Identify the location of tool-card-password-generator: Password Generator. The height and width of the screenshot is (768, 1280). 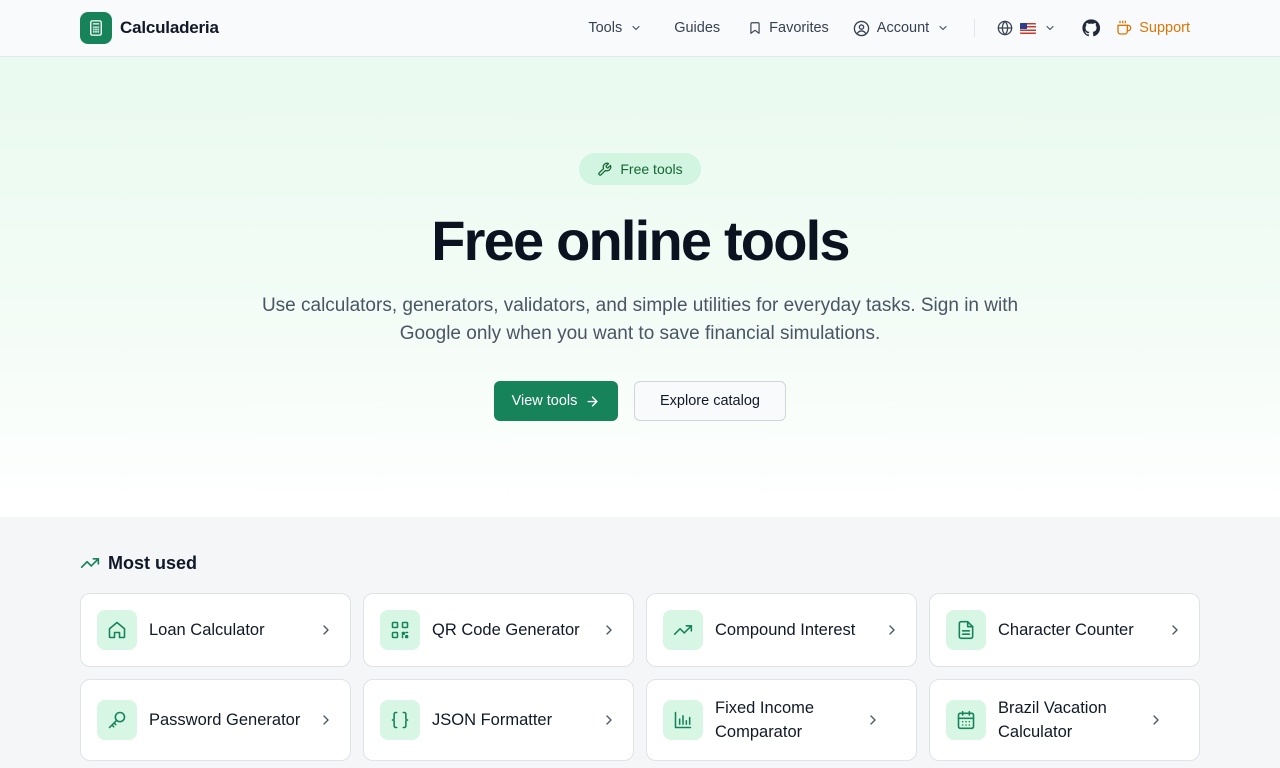
(215, 720).